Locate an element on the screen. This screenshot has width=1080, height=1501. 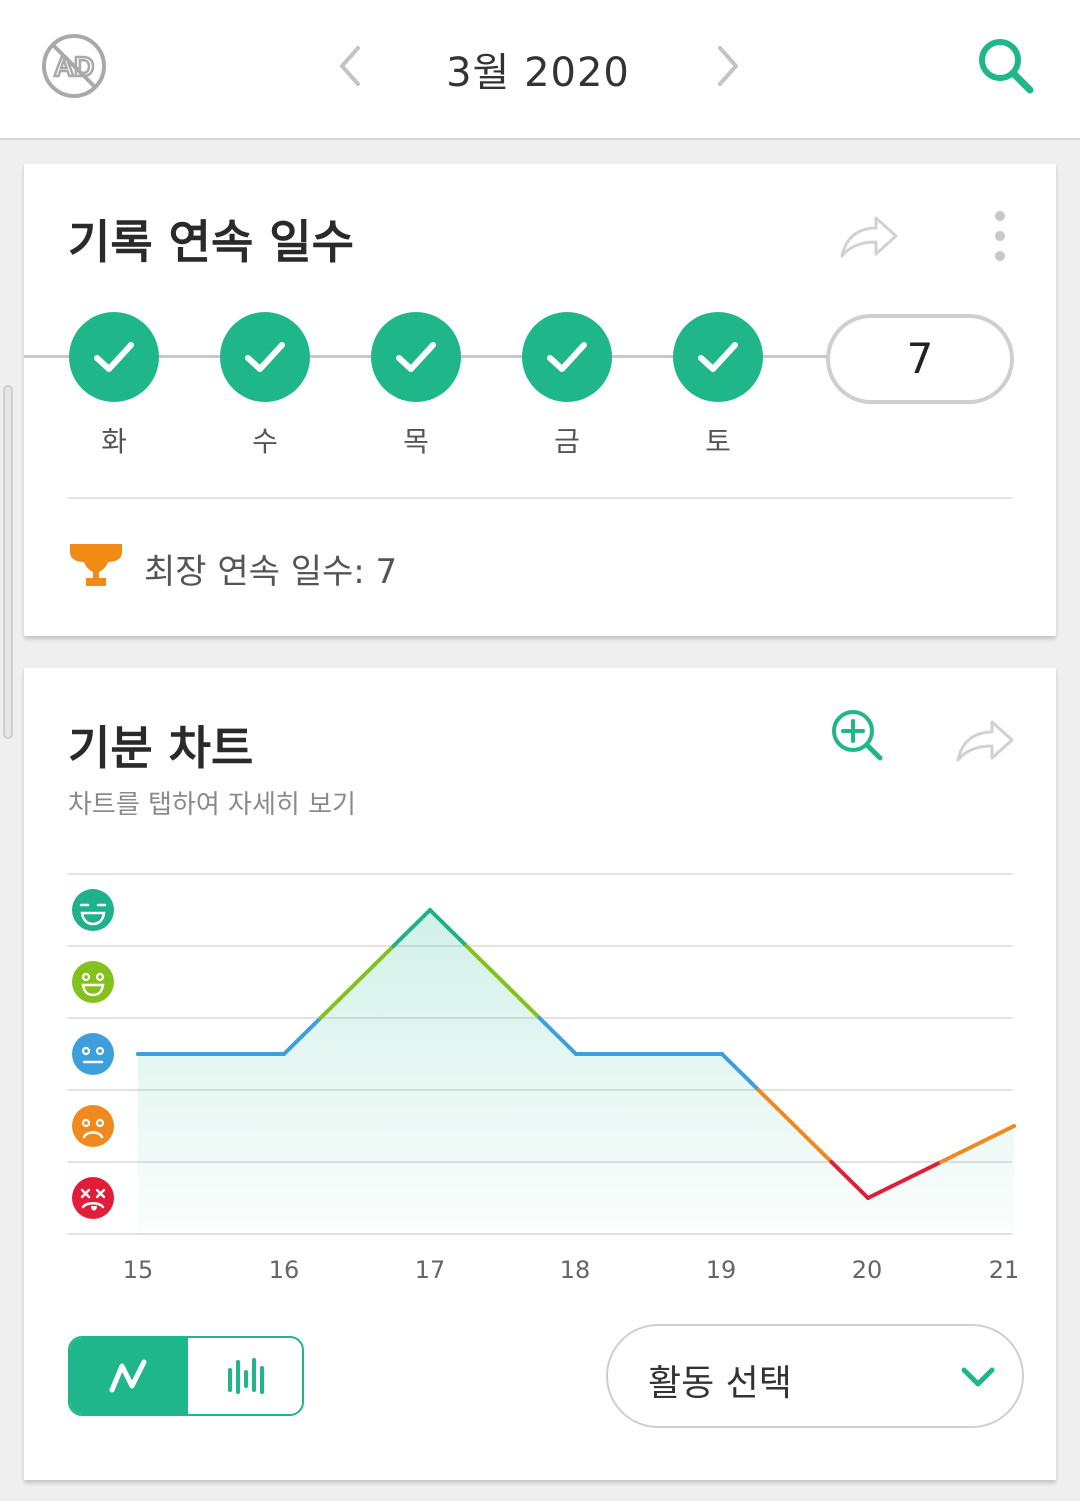
chart-view-toggle is located at coordinates (186, 1376).